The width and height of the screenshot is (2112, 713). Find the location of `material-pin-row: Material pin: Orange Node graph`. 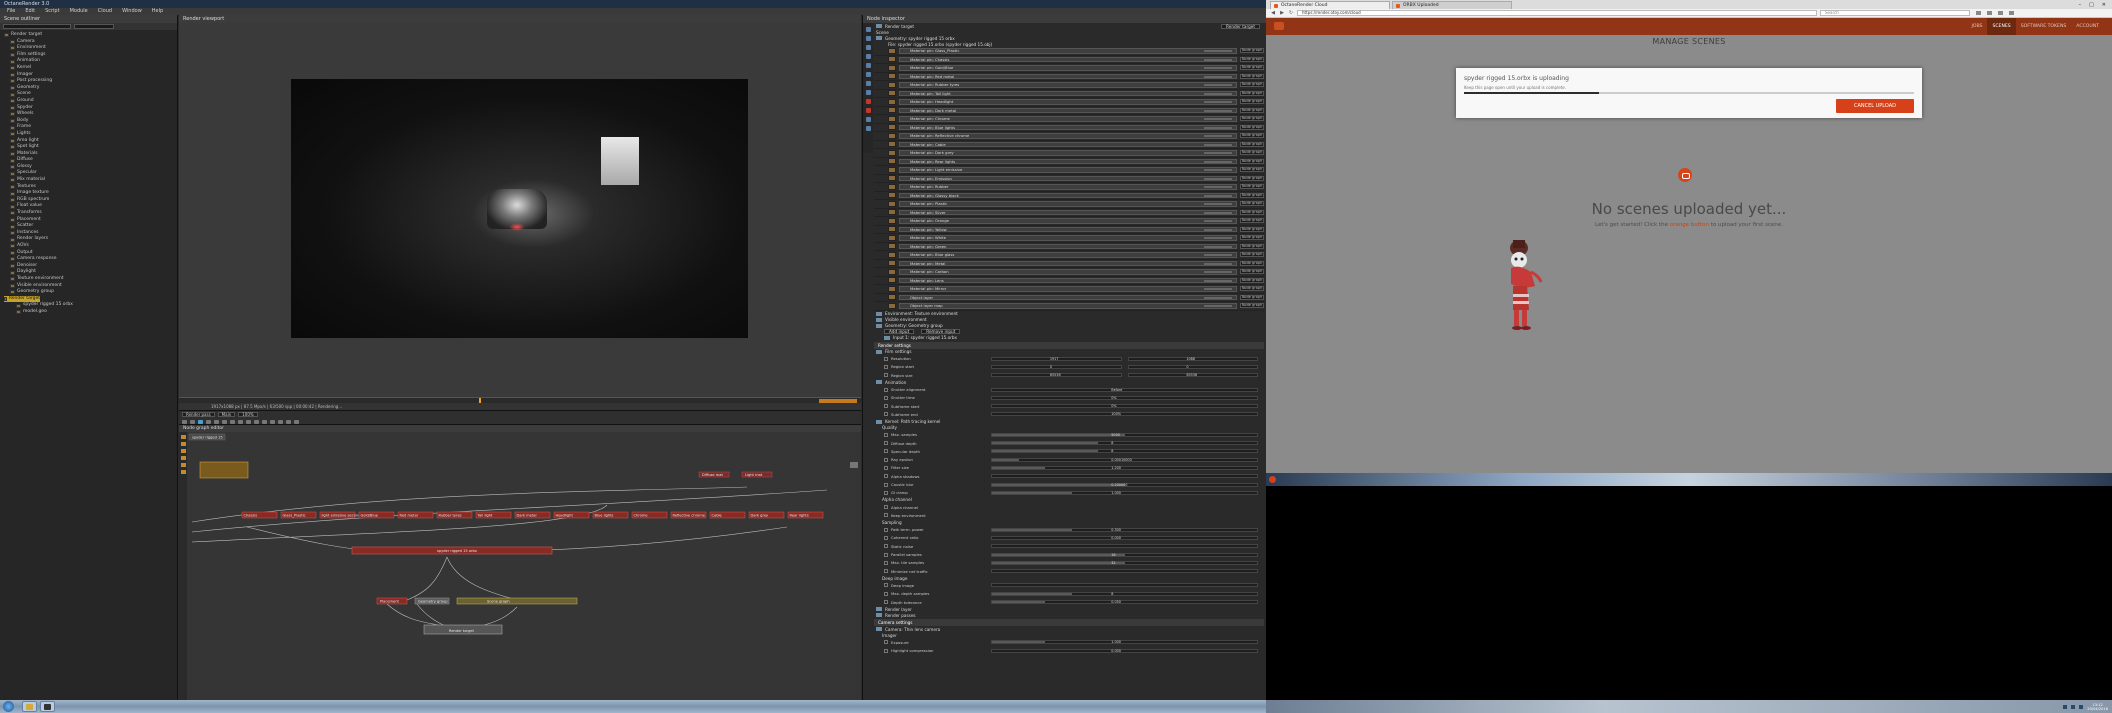

material-pin-row: Material pin: Orange Node graph is located at coordinates (1069, 221).